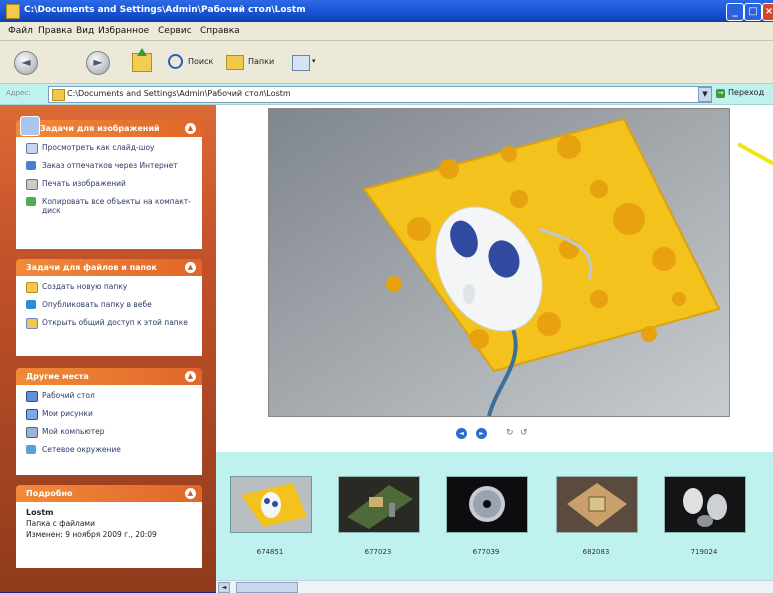  Describe the element at coordinates (123, 31) in the screenshot. I see `menu-favorites: Избранное` at that location.